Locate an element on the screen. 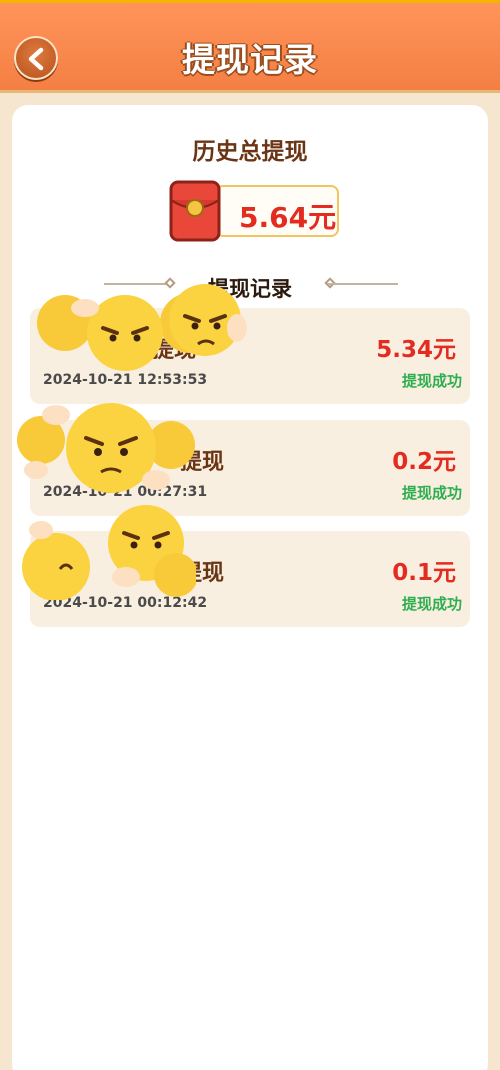 The height and width of the screenshot is (1070, 500). page-title: 提现记录 is located at coordinates (250, 59).